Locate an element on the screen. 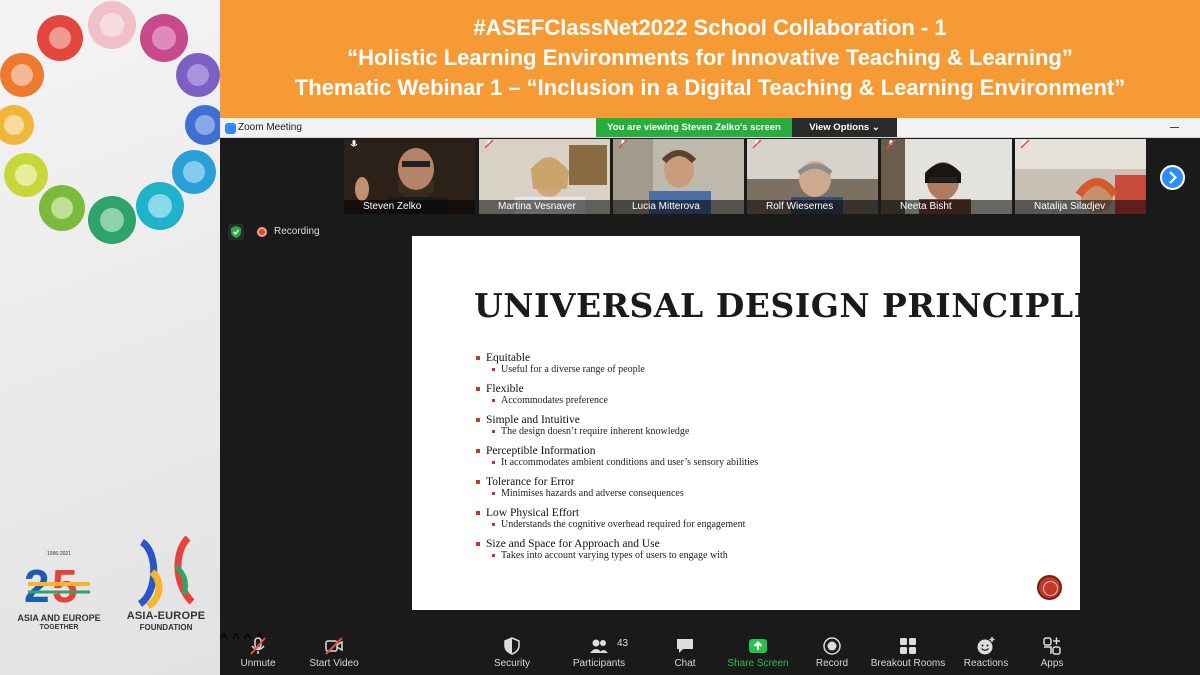 The width and height of the screenshot is (1200, 675). share-screen-icon is located at coordinates (758, 646).